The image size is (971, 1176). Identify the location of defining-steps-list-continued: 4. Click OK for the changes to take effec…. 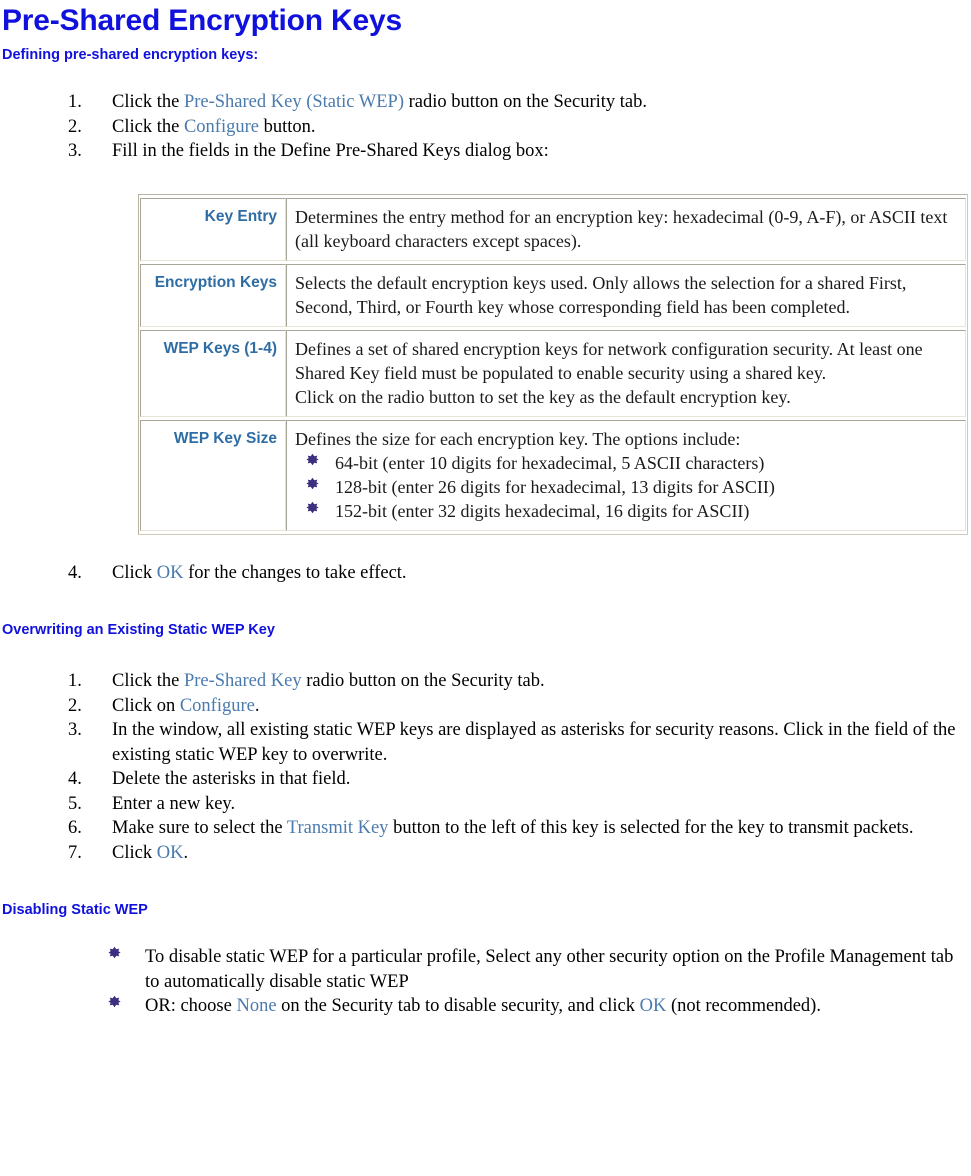
(485, 573).